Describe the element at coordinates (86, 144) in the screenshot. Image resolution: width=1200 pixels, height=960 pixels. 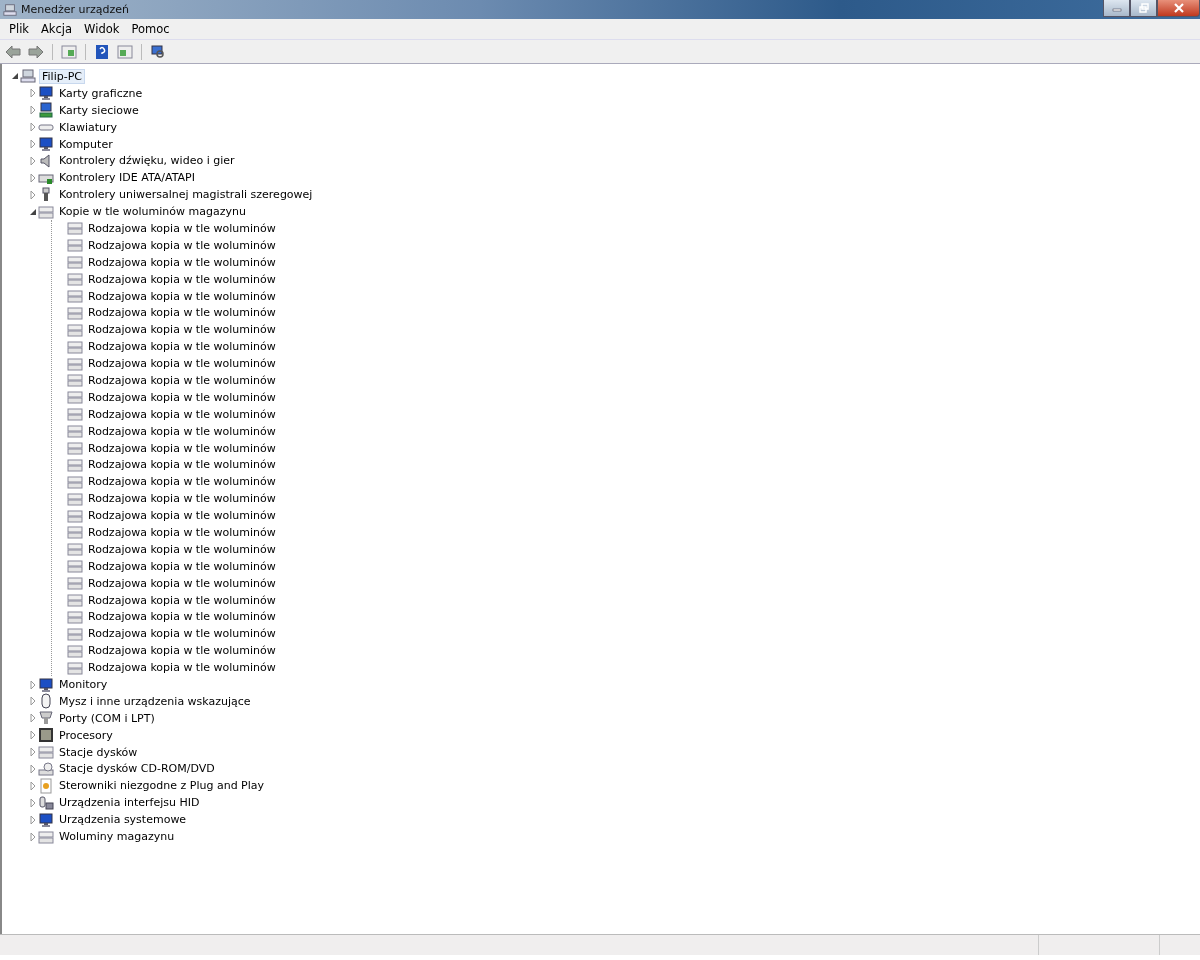
I see `tree-item: Komputer` at that location.